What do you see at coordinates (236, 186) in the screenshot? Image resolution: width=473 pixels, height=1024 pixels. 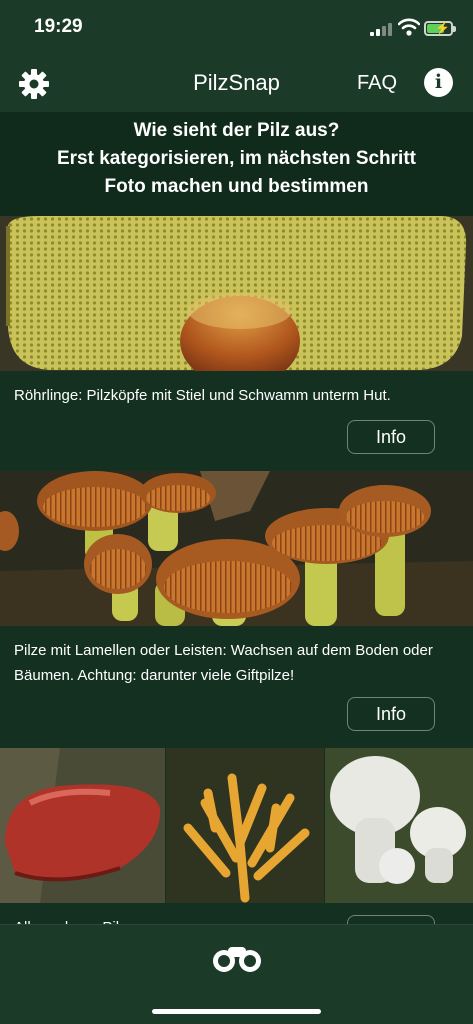 I see `instruction-line-3: Foto machen und bestimmen` at bounding box center [236, 186].